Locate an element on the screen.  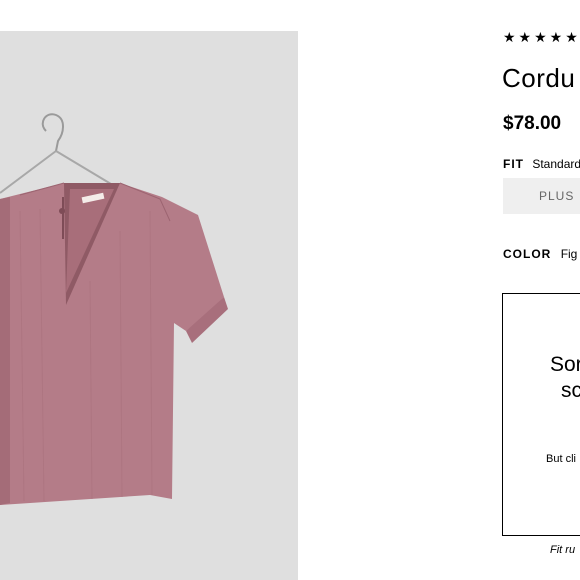
color-label: COLOR is located at coordinates (527, 254).